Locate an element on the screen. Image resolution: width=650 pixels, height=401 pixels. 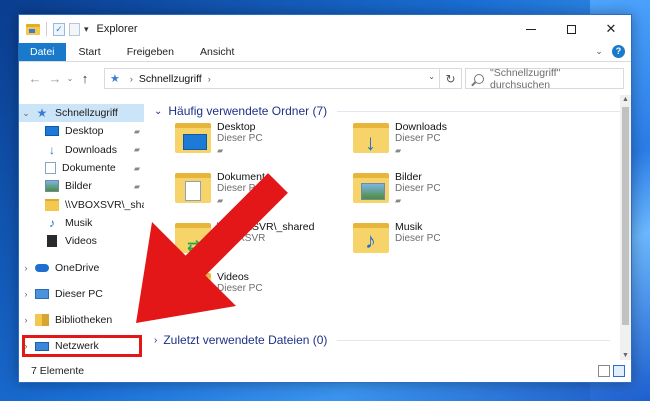
folder-tile-videos: Videos Dieser PC is located at coordinates (254, 293).